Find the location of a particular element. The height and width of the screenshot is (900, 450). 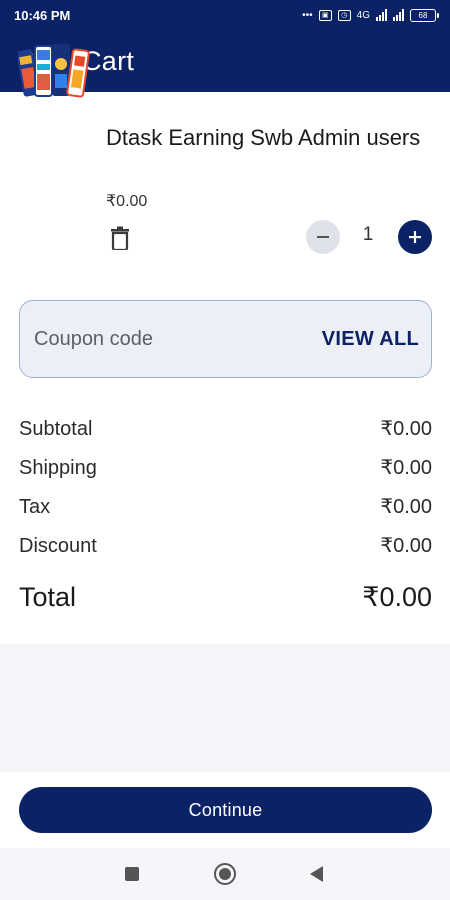

total-value: ₹0.00 is located at coordinates (397, 597).